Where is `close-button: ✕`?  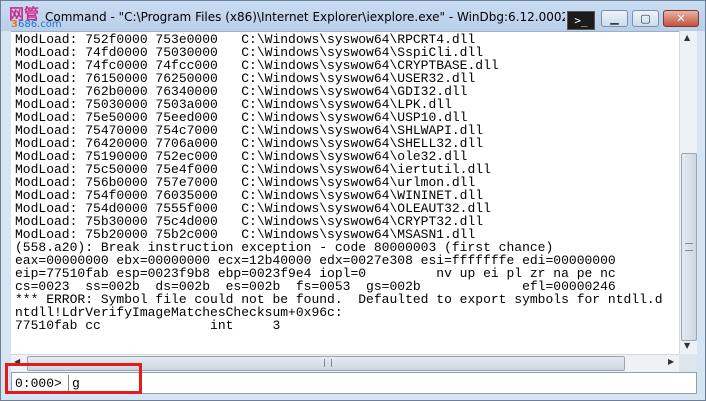
close-button: ✕ is located at coordinates (681, 18).